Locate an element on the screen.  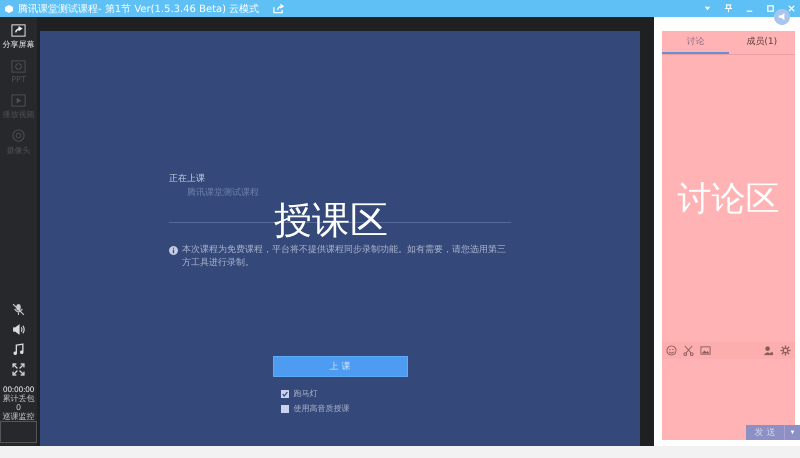
start-class-button: 上 课 is located at coordinates (340, 366).